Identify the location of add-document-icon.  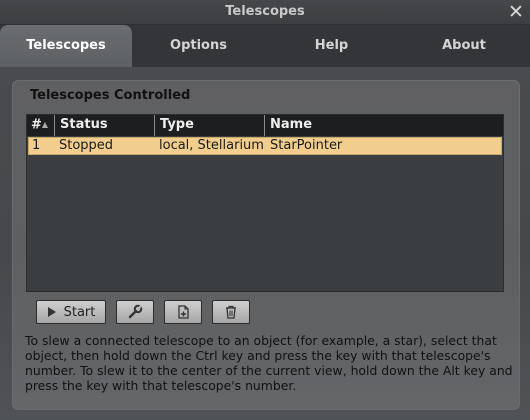
(183, 312).